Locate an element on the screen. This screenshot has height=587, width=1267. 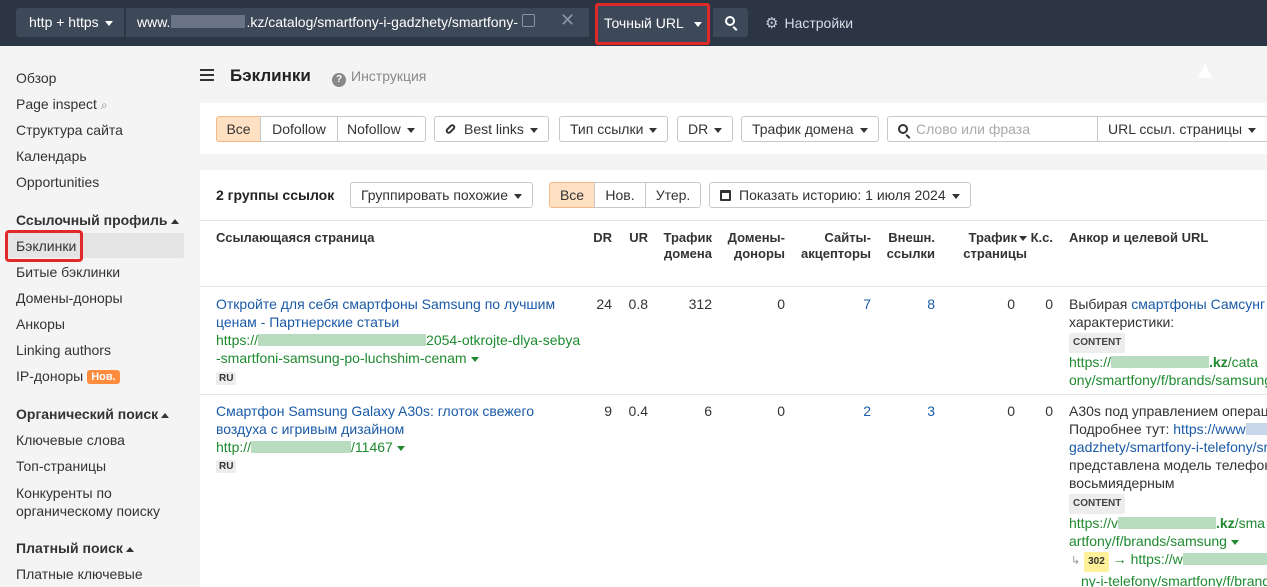
acceptors-value: 2 is located at coordinates (833, 411).